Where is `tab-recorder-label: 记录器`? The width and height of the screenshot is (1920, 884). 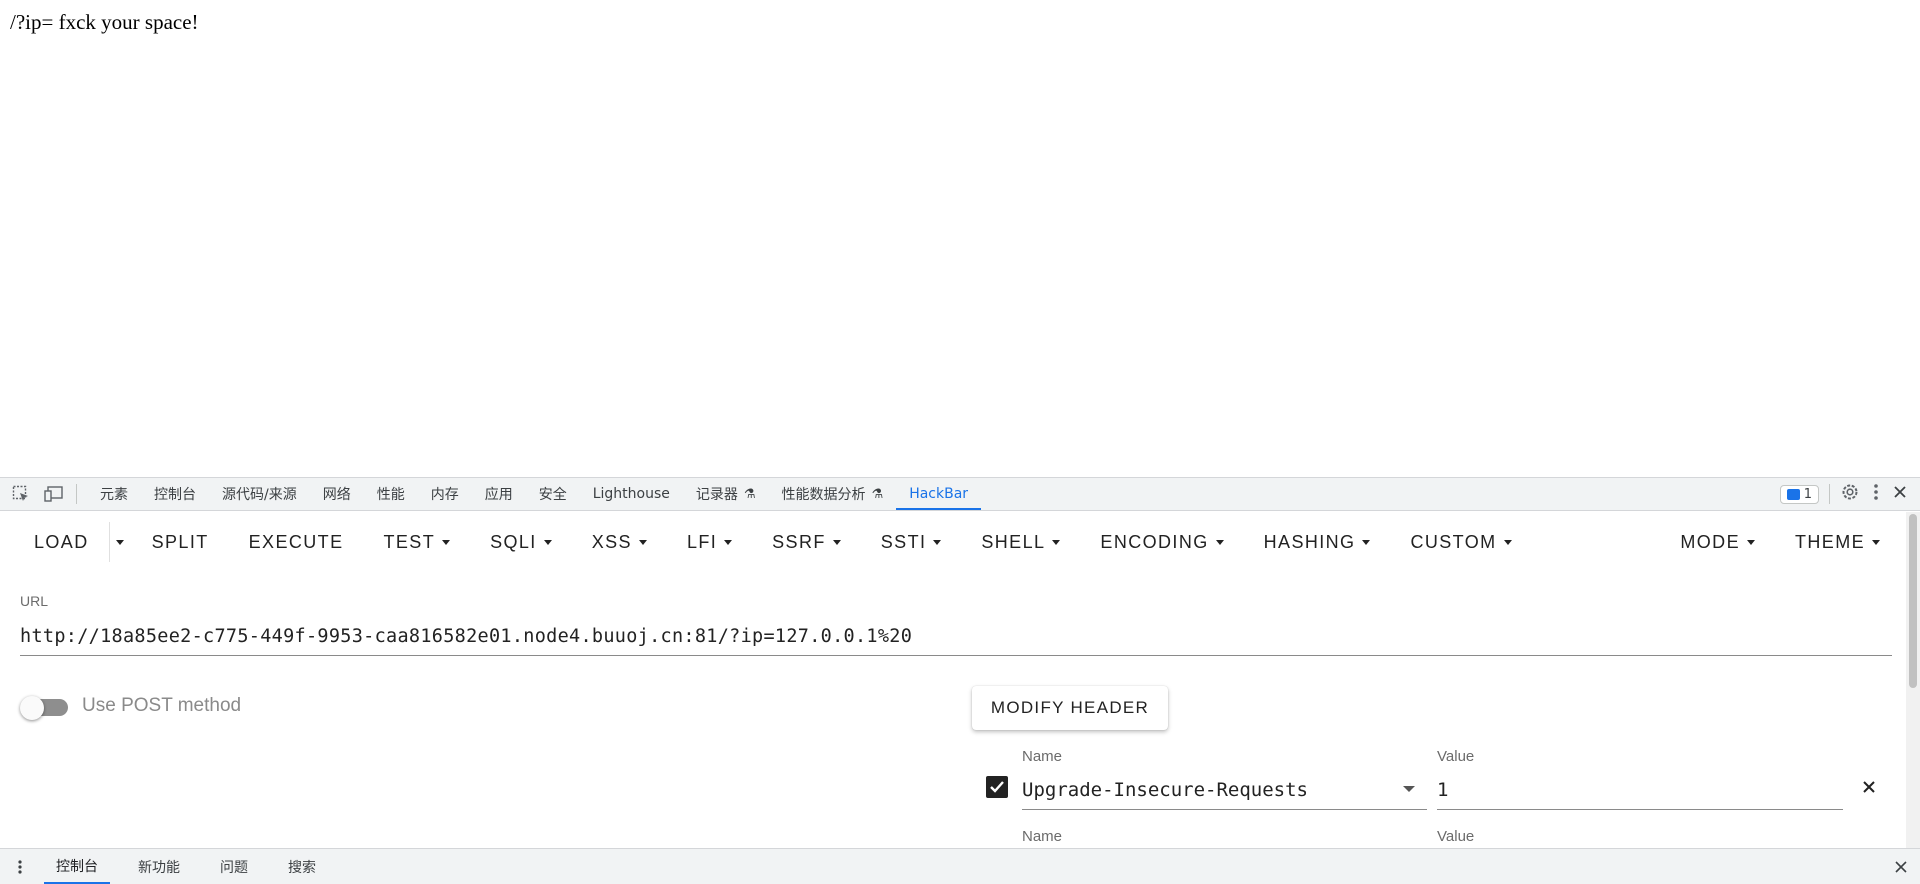
tab-recorder-label: 记录器 is located at coordinates (716, 495).